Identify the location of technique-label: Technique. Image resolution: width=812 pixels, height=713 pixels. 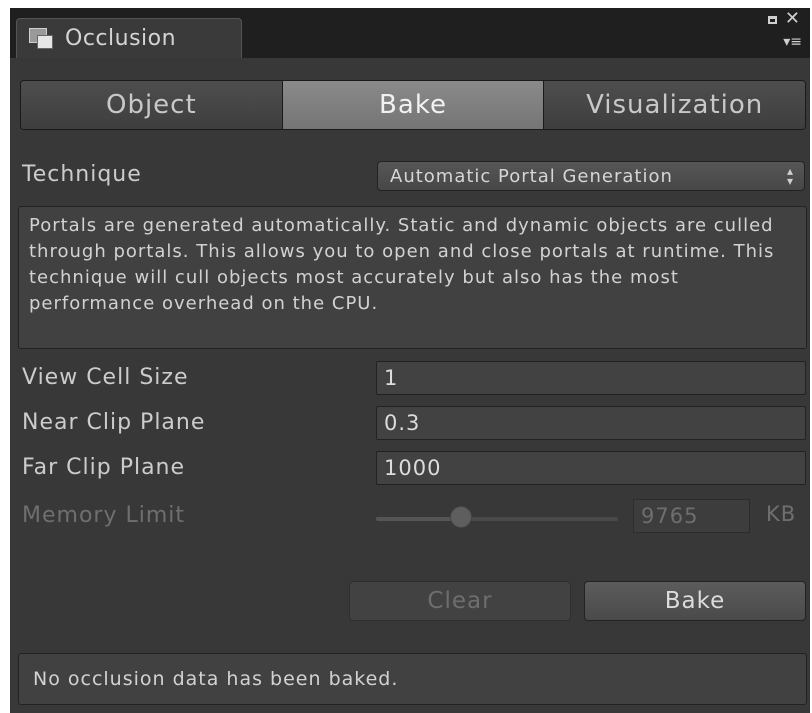
(82, 174).